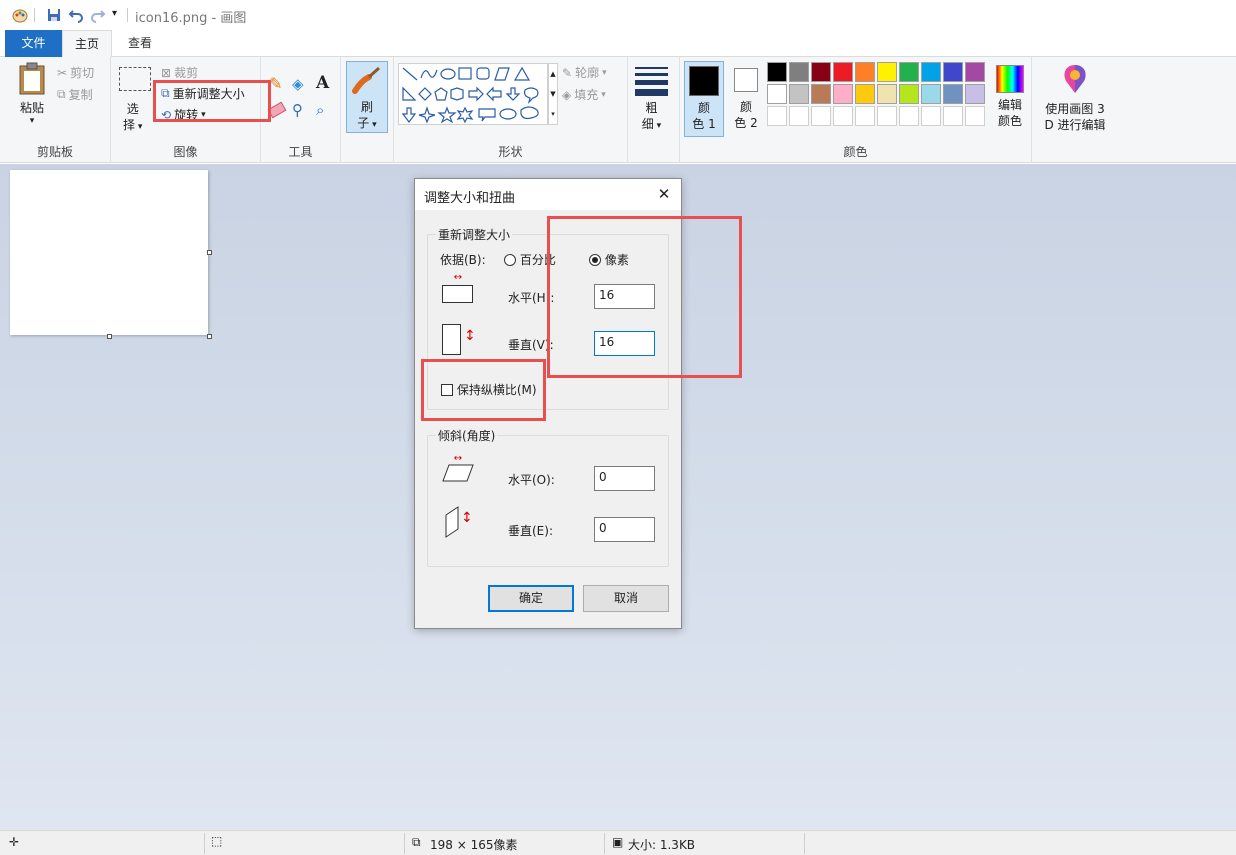 This screenshot has width=1236, height=855. I want to click on image-canvas, so click(109, 252).